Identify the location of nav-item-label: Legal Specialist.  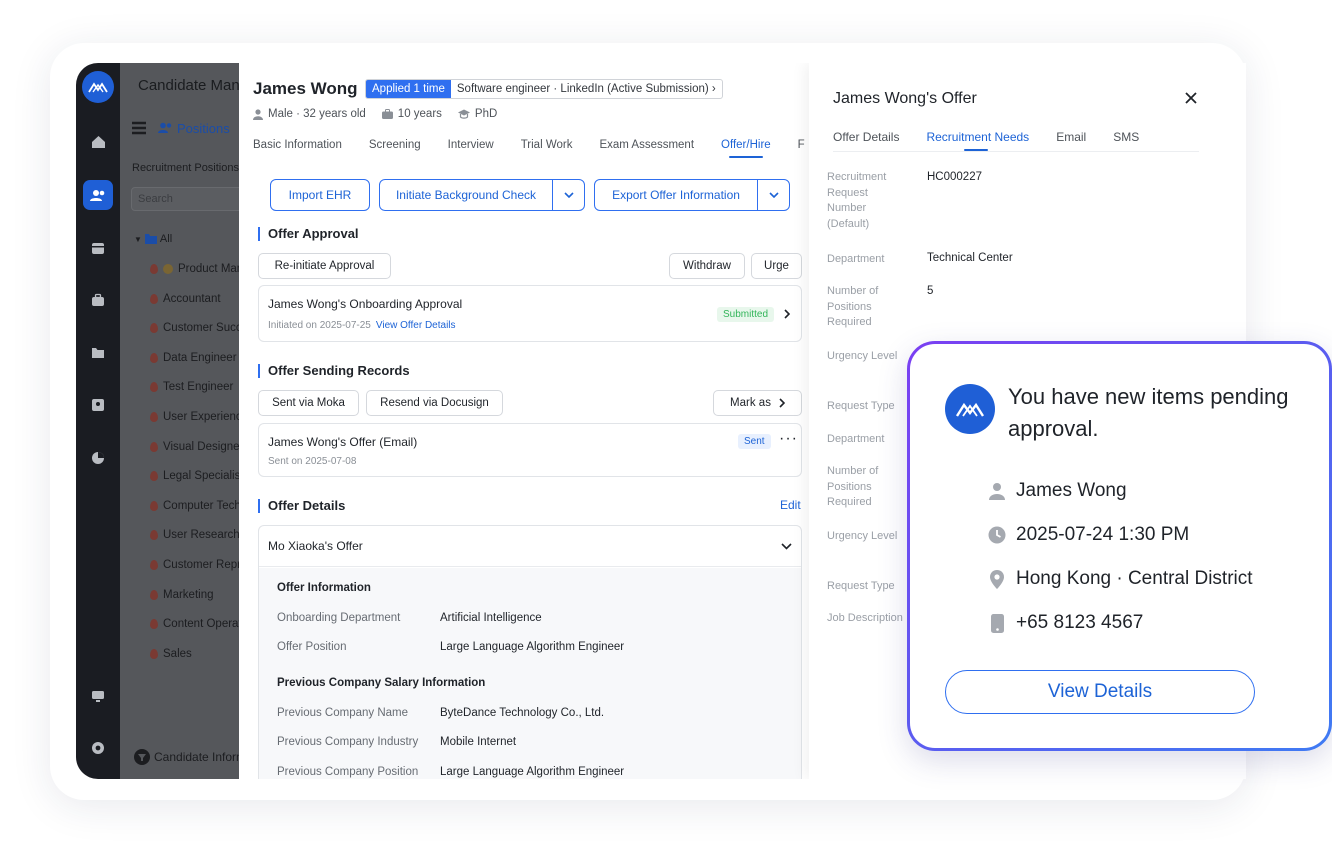
(201, 476).